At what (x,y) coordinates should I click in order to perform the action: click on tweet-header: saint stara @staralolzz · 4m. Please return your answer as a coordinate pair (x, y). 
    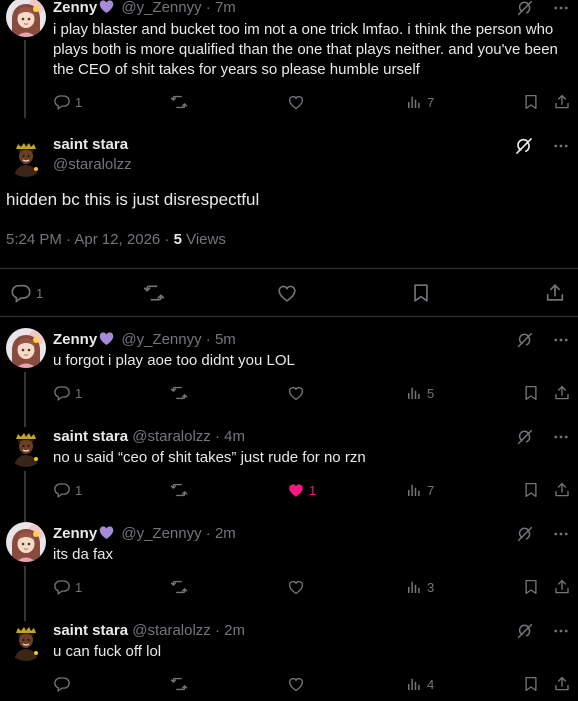
    Looking at the image, I should click on (149, 436).